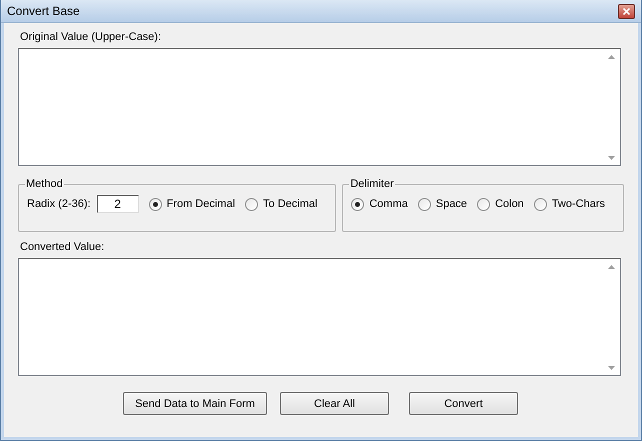 The image size is (642, 441). What do you see at coordinates (63, 247) in the screenshot?
I see `field-label: Converted Value:` at bounding box center [63, 247].